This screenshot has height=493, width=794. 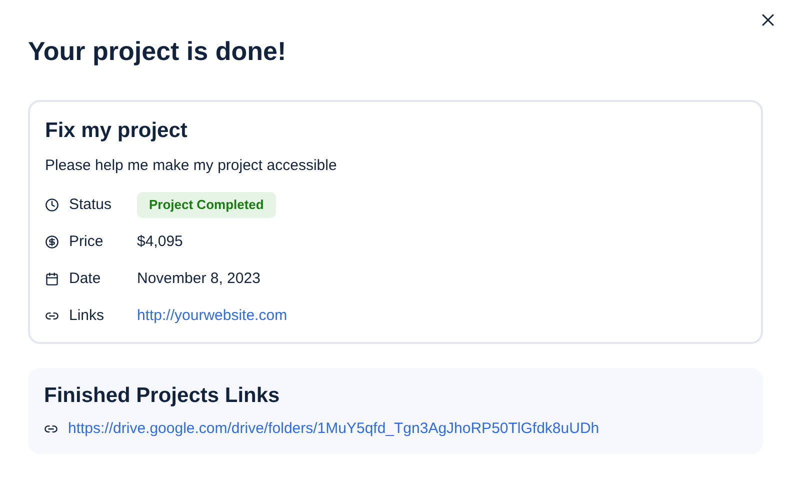 I want to click on detail-label: Price, so click(x=86, y=242).